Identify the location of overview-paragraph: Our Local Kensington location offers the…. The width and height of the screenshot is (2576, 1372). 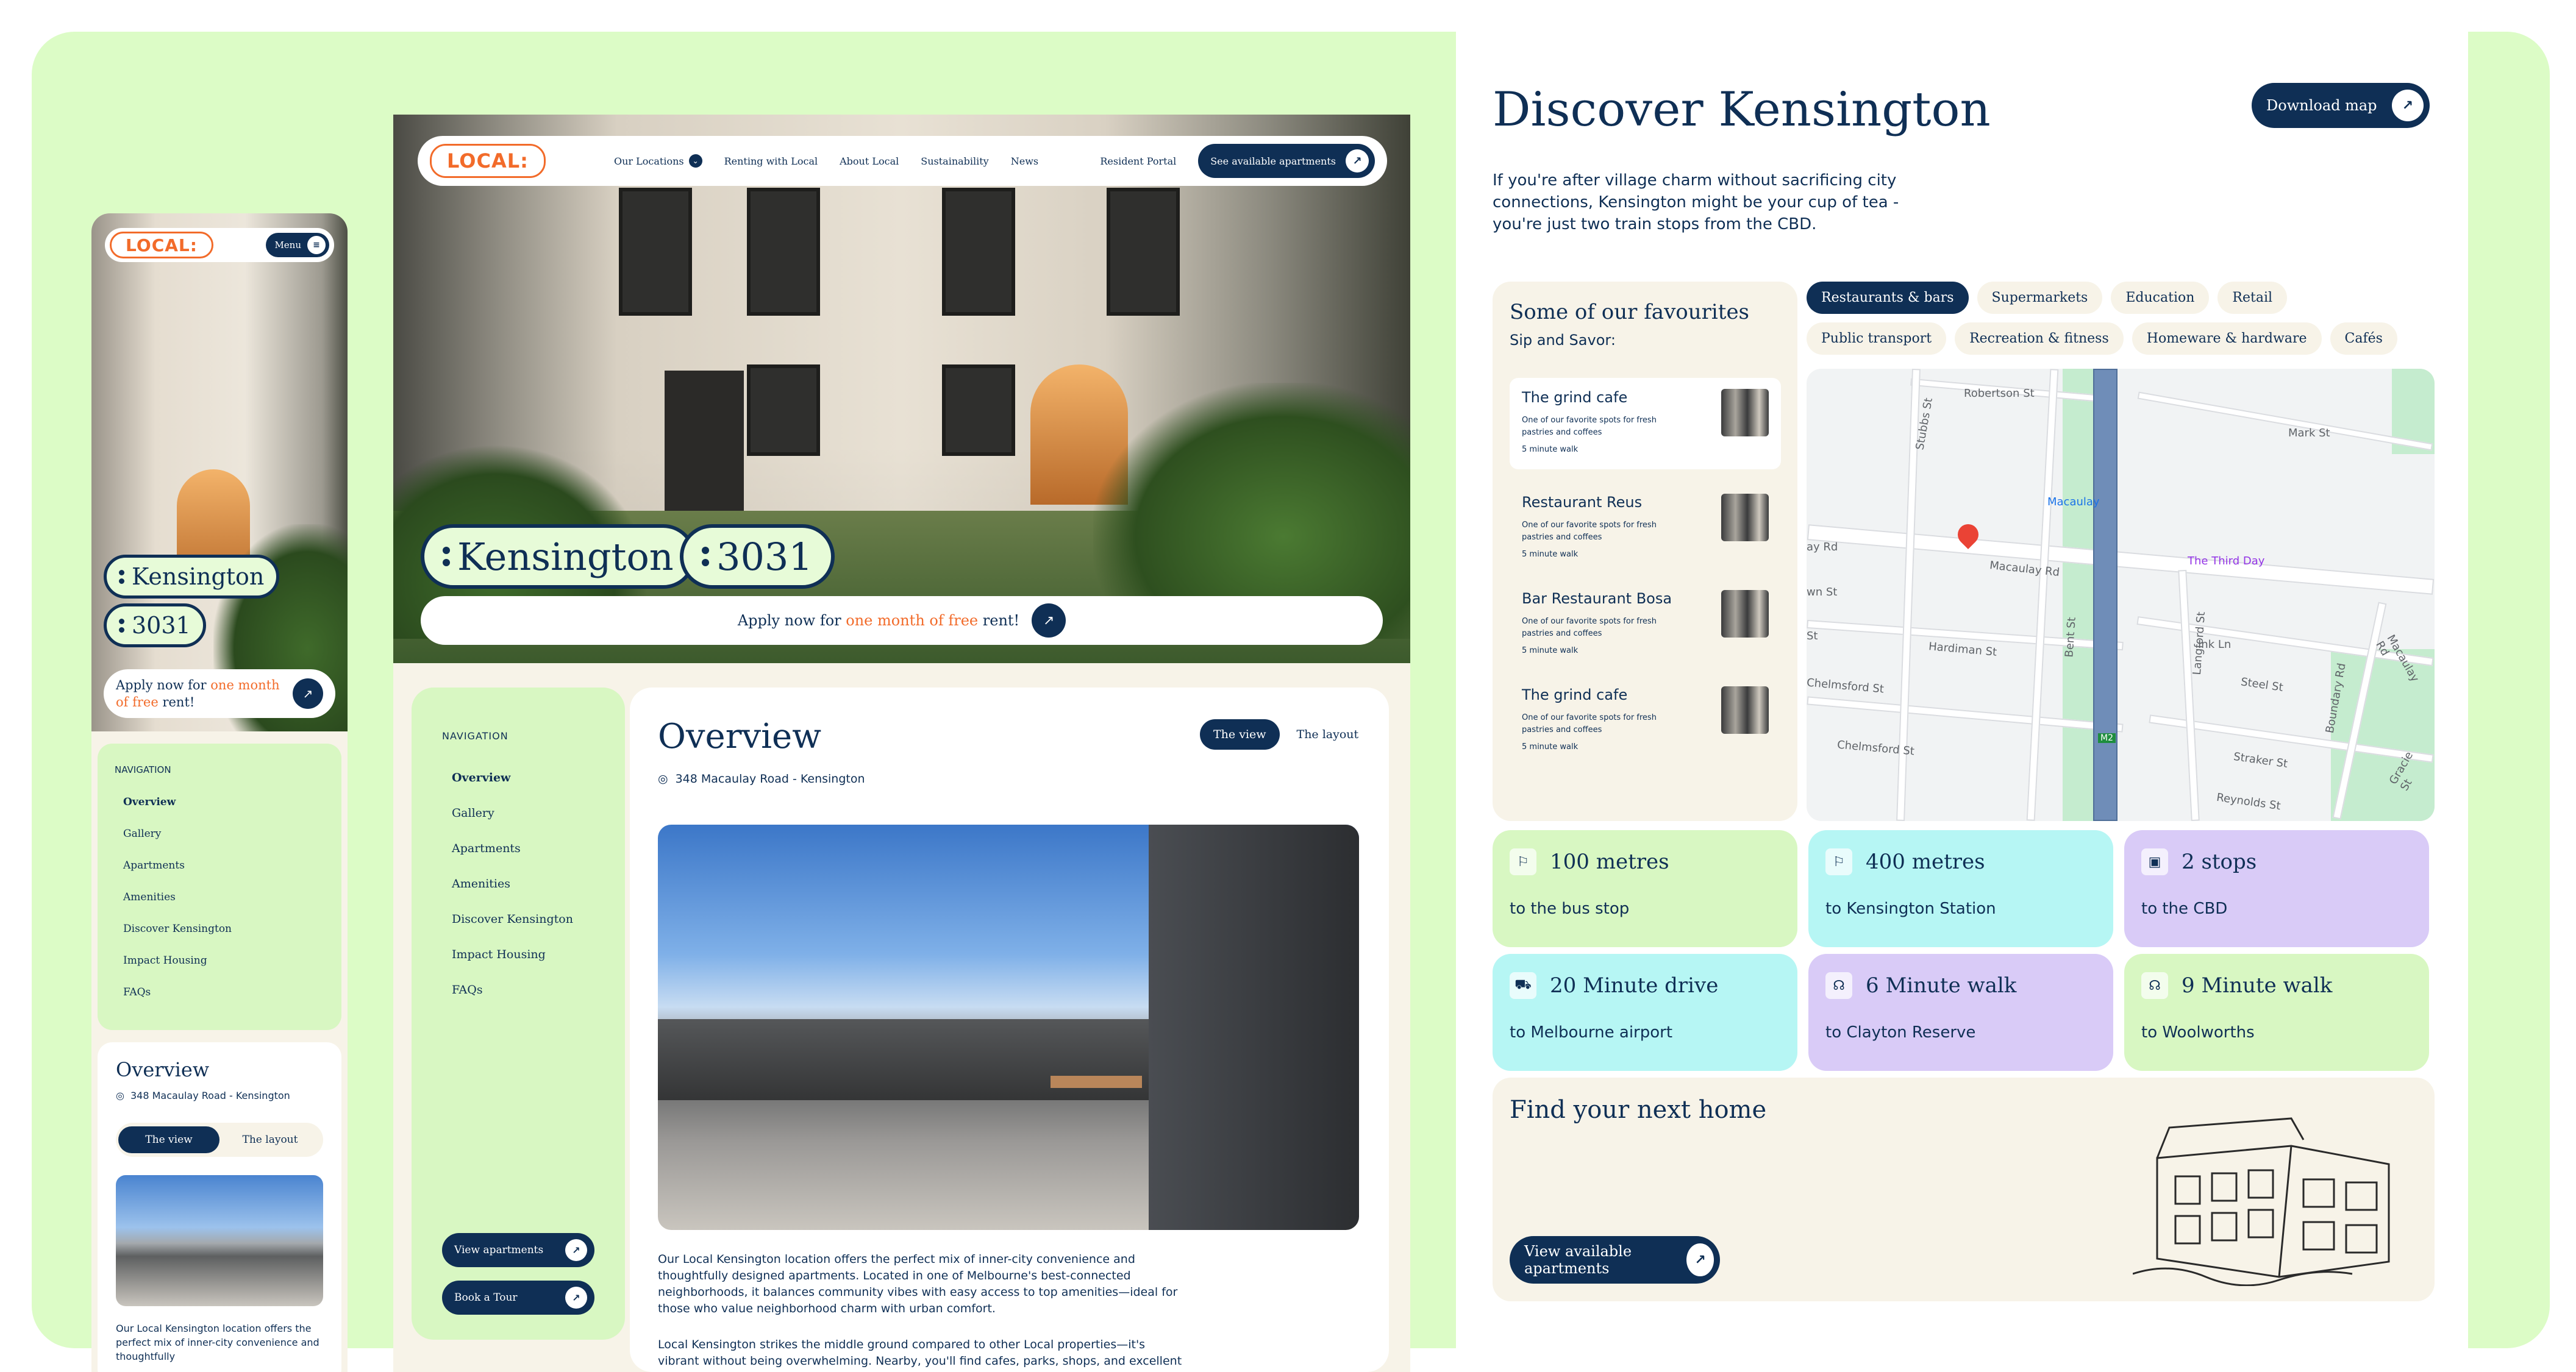
(217, 1342).